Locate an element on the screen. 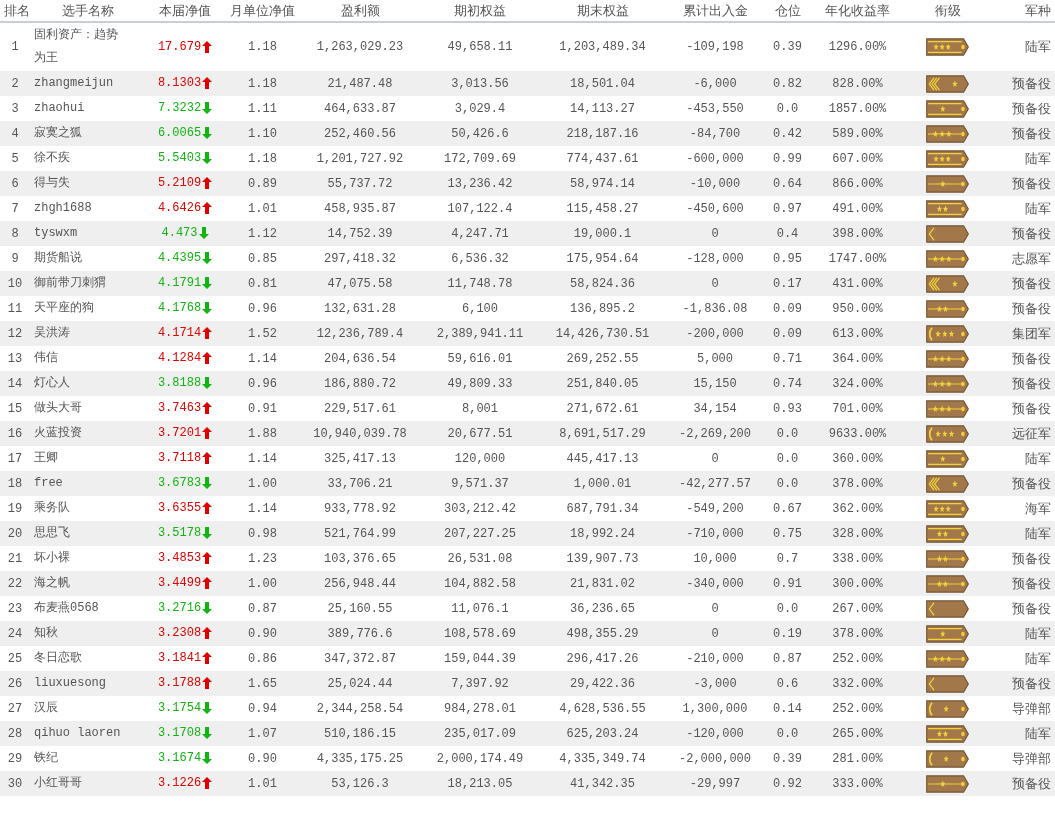  player-name-cell: 期货船说 is located at coordinates (87, 258).